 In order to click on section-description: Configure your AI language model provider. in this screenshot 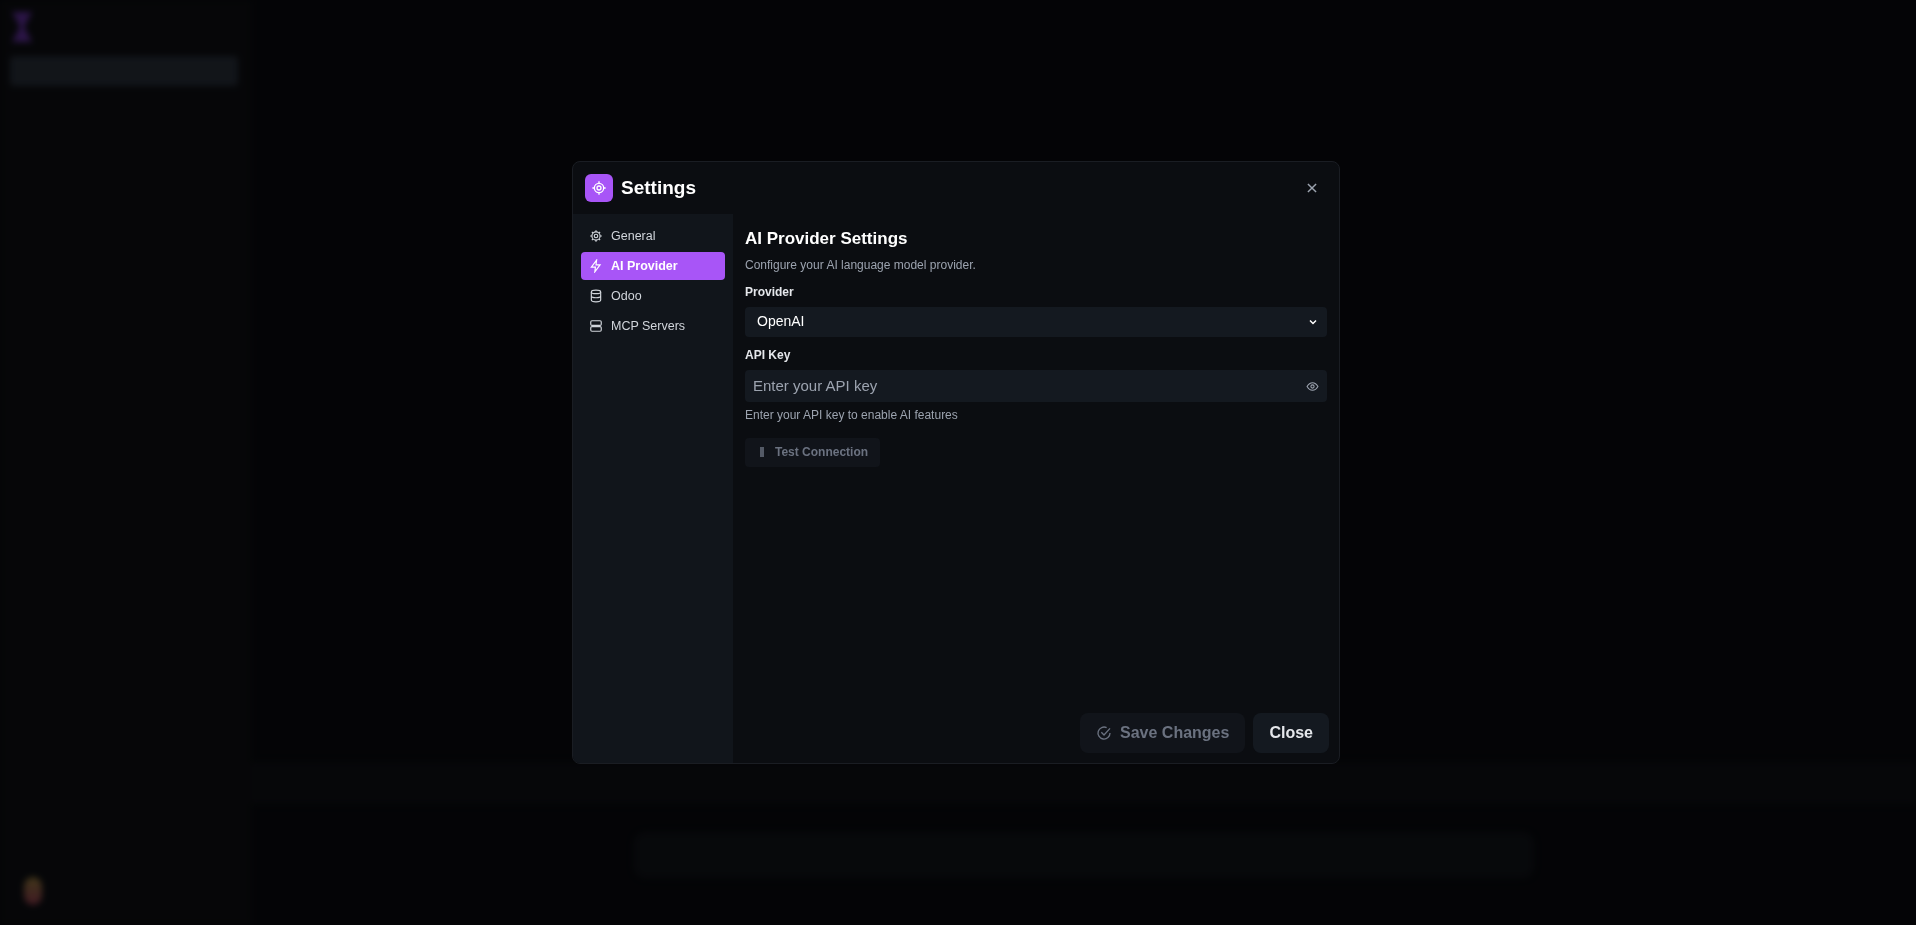, I will do `click(861, 265)`.